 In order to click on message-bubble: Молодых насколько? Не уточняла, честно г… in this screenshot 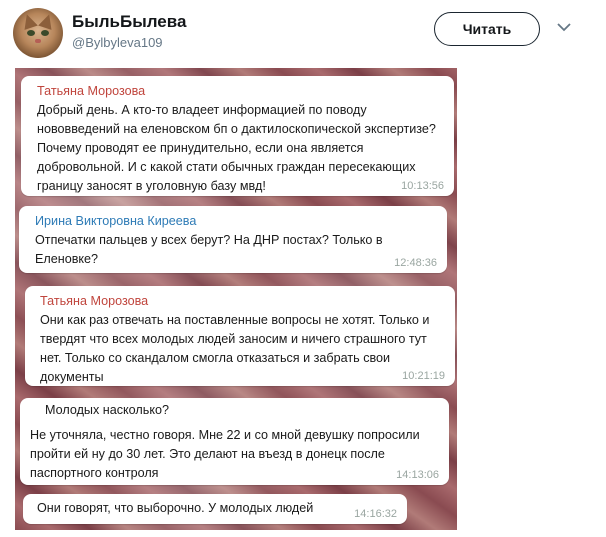, I will do `click(234, 441)`.